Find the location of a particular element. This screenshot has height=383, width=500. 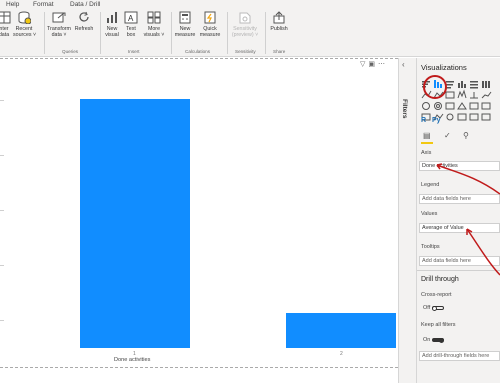

new-measure-button: New measure is located at coordinates (185, 24).